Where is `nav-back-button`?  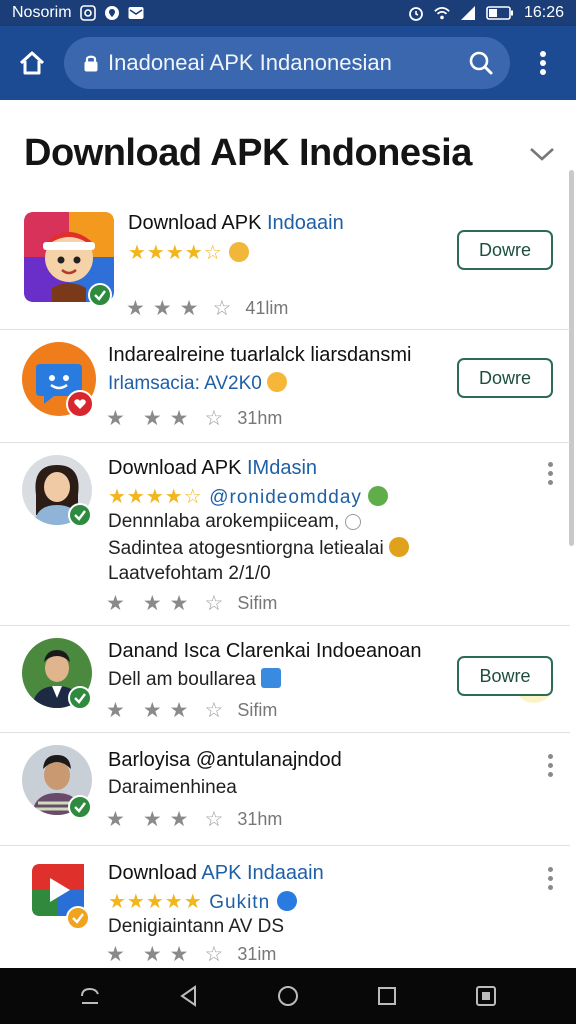 nav-back-button is located at coordinates (189, 996).